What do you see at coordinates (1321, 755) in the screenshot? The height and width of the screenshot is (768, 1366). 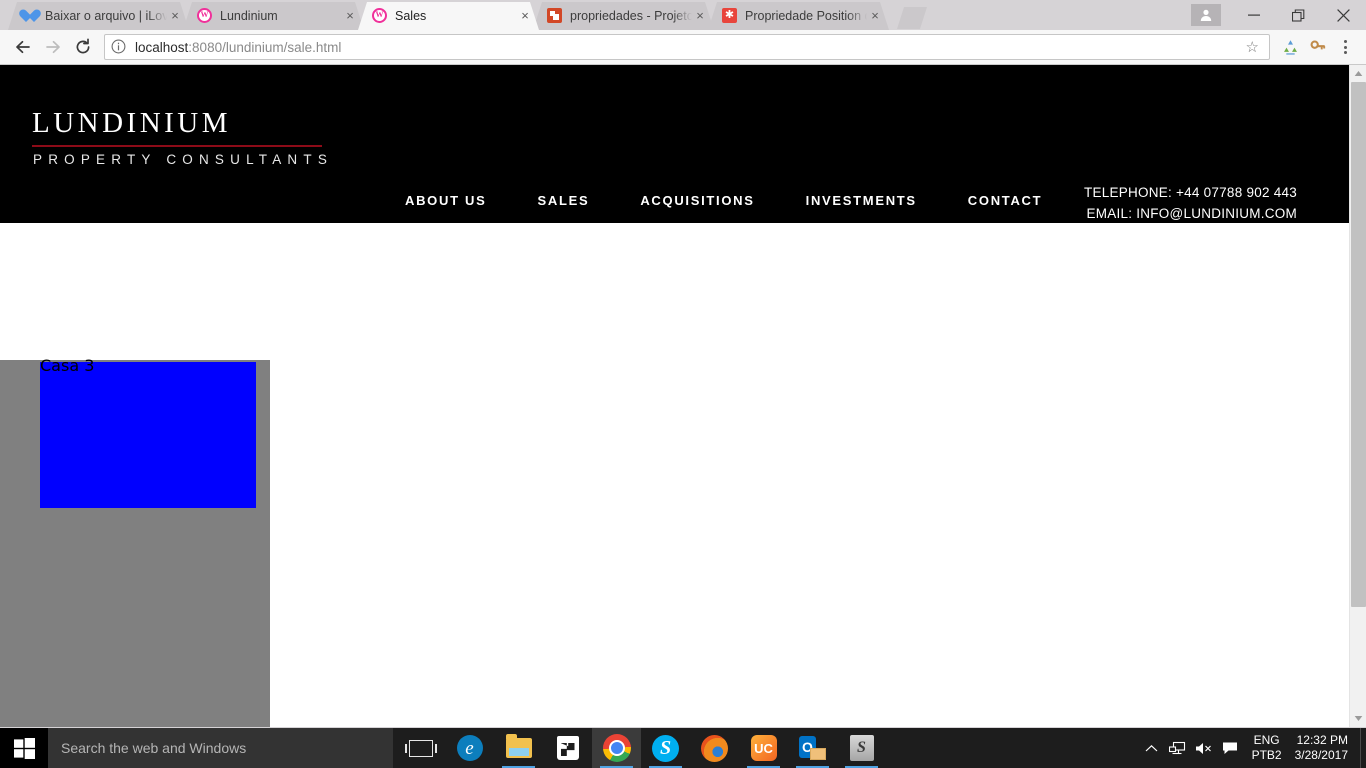 I see `clock-date: 3/28/2017` at bounding box center [1321, 755].